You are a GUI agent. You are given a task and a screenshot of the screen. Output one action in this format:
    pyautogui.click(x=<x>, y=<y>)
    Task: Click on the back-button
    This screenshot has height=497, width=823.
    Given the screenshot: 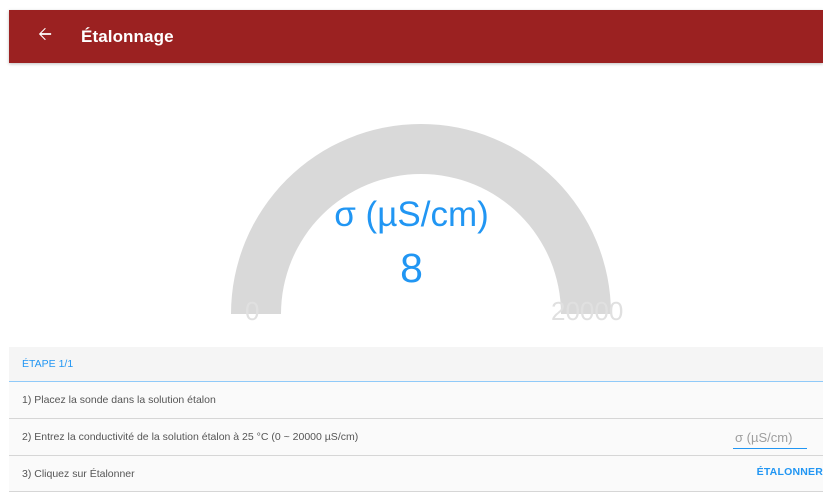 What is the action you would take?
    pyautogui.click(x=45, y=37)
    